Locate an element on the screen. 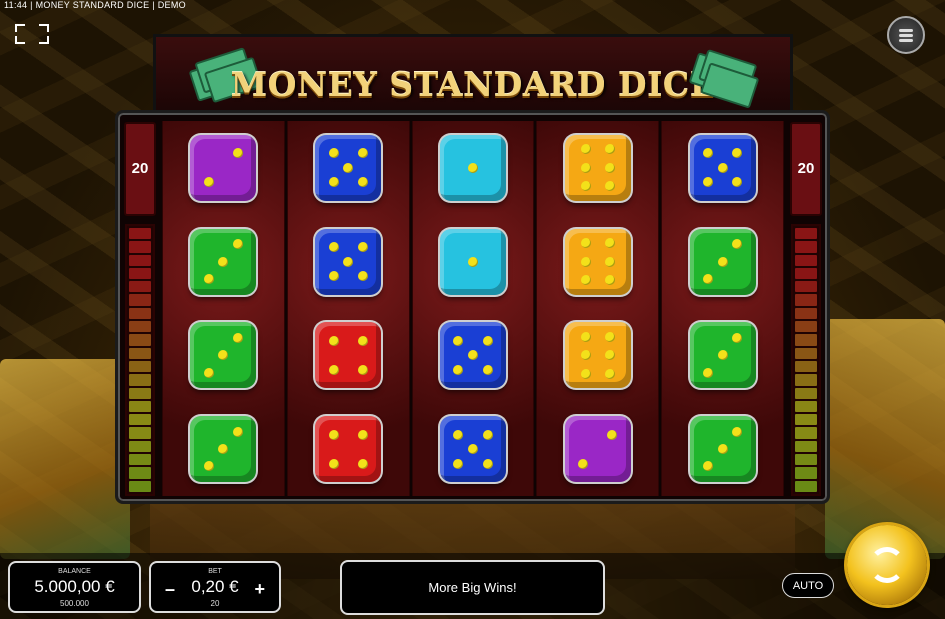  balance-panel: BALANCE 5.000,00 € 500.000 is located at coordinates (74, 587).